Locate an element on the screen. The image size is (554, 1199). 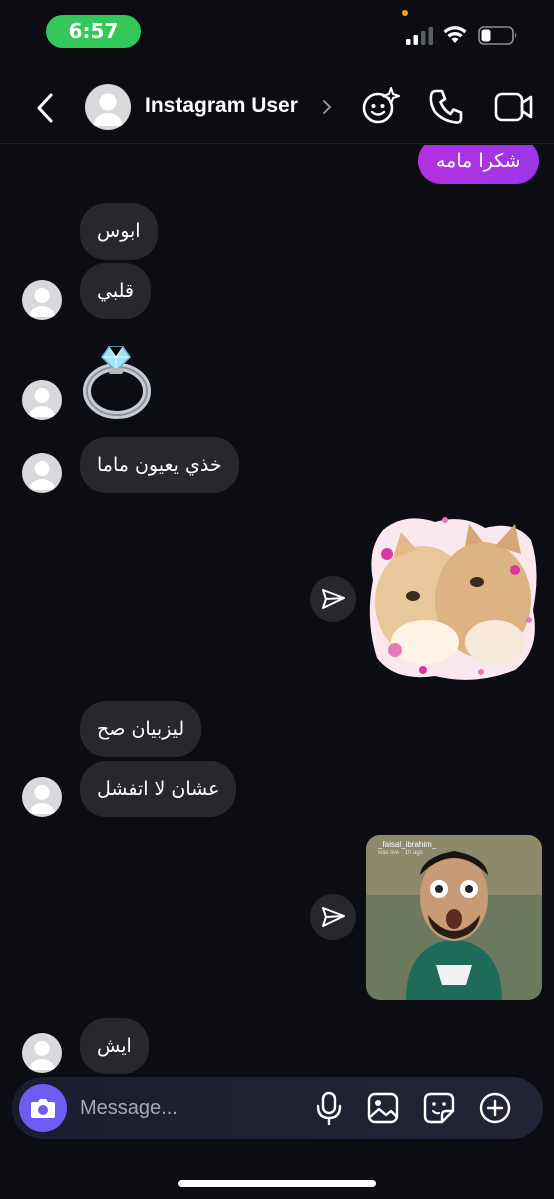
contact-avatar is located at coordinates (108, 107).